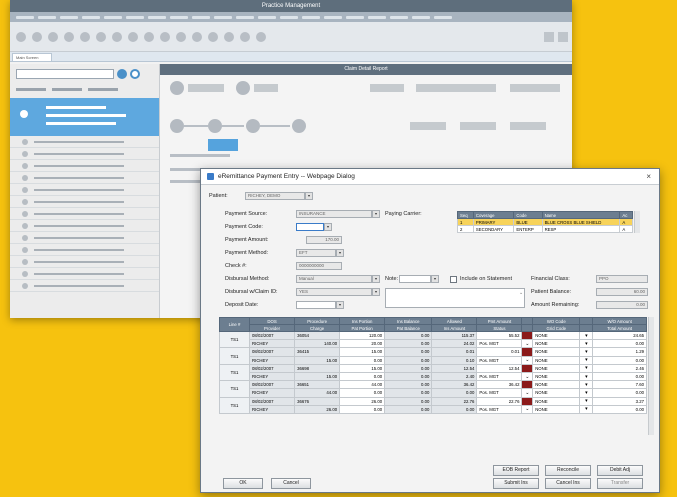 The width and height of the screenshot is (677, 497). I want to click on debit-adj-button: Debit Adj, so click(620, 470).